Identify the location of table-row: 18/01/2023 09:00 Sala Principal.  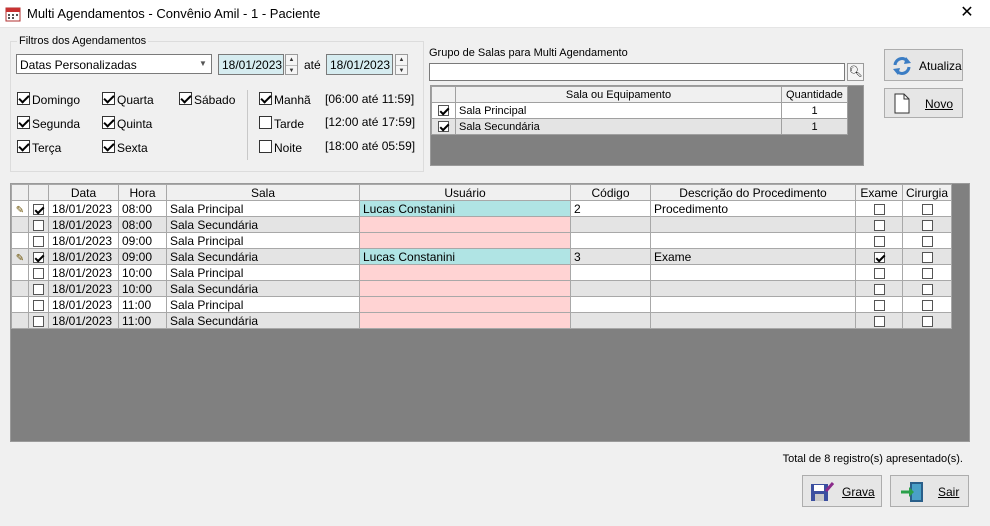
(482, 240).